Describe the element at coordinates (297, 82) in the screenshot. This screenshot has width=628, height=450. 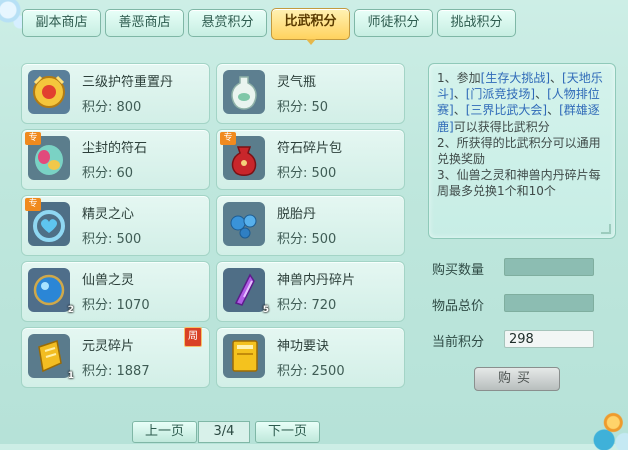
I see `item-name: 灵气瓶` at that location.